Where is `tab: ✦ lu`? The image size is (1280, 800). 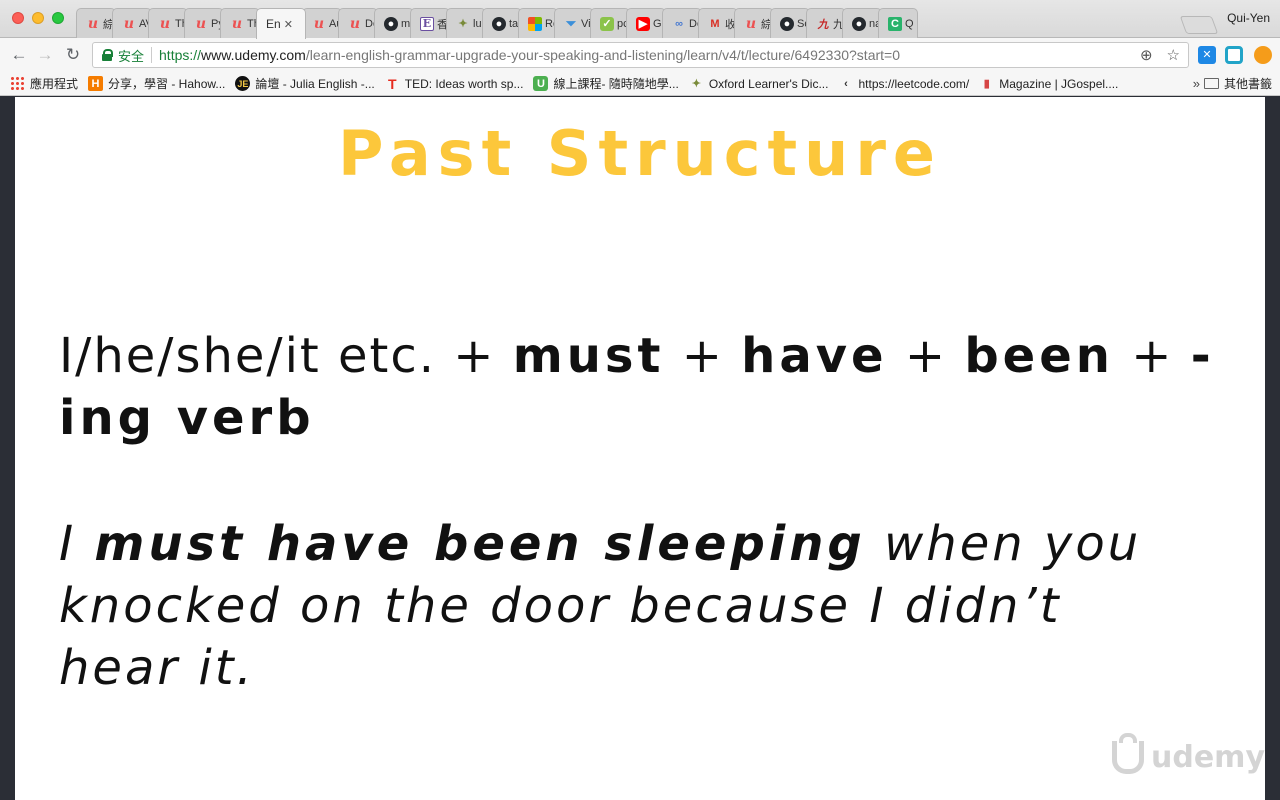
tab: ✦ lu is located at coordinates (466, 23).